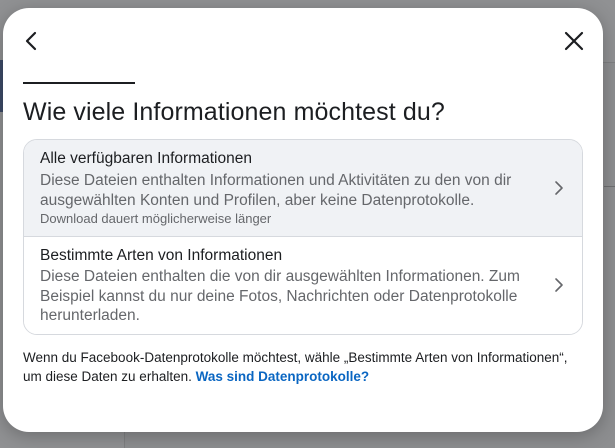  I want to click on option-title: Bestimmte Arten von Informationen, so click(161, 255).